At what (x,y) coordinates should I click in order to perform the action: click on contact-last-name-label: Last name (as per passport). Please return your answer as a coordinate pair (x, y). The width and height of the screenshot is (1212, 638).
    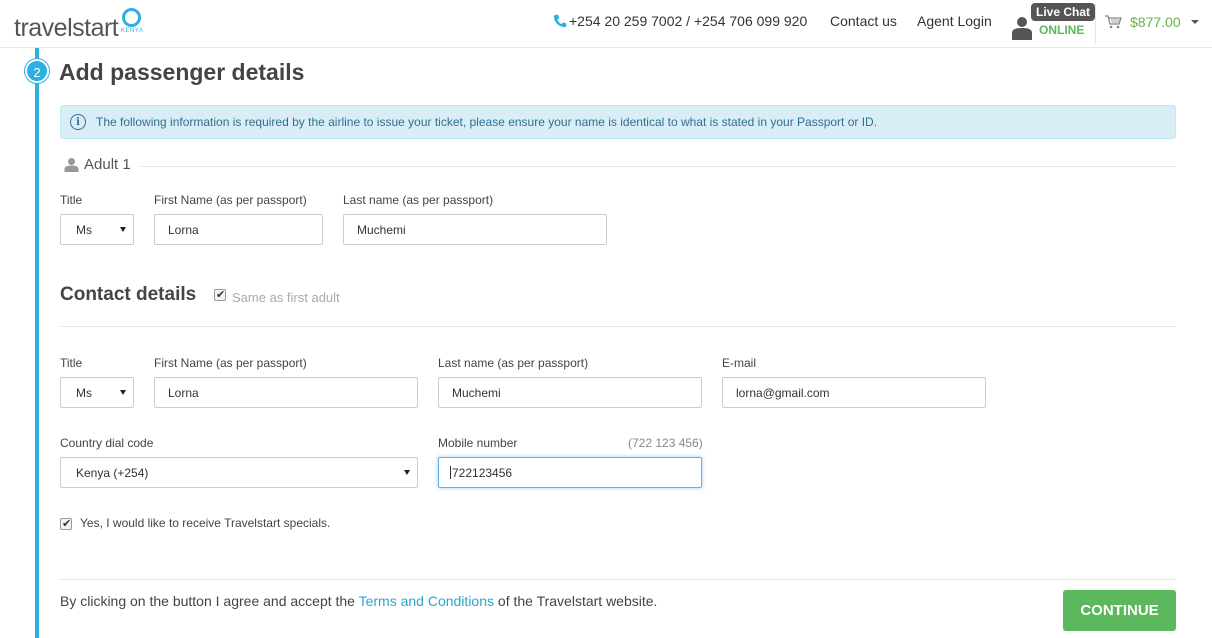
    Looking at the image, I should click on (513, 363).